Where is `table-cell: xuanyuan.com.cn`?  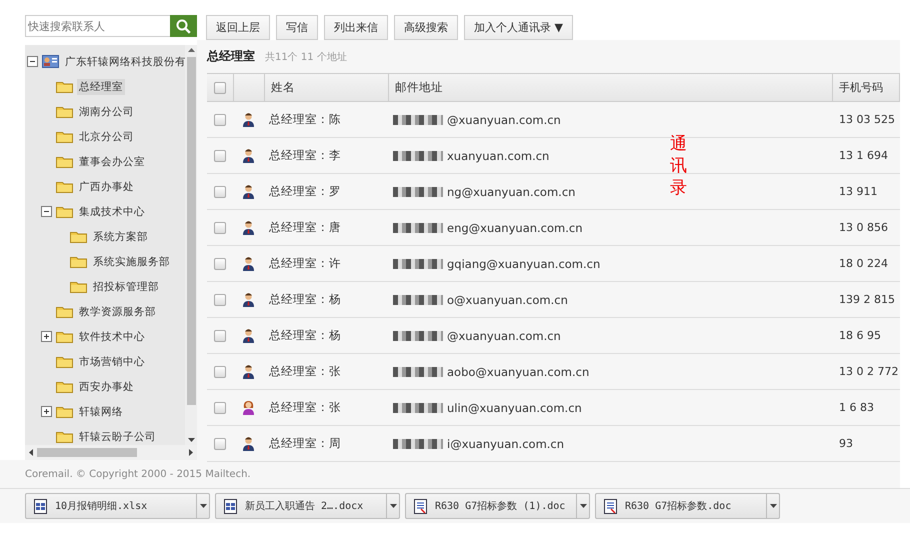 table-cell: xuanyuan.com.cn is located at coordinates (498, 155).